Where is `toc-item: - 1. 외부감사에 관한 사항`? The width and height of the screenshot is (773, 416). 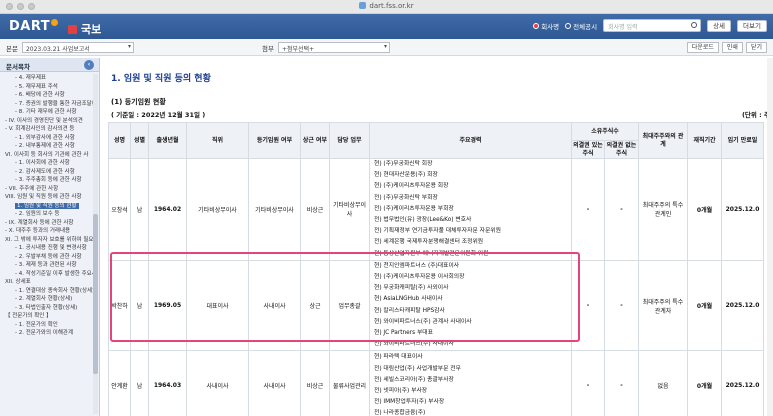
toc-item: - 1. 외부감사에 관한 사항 is located at coordinates (46, 138).